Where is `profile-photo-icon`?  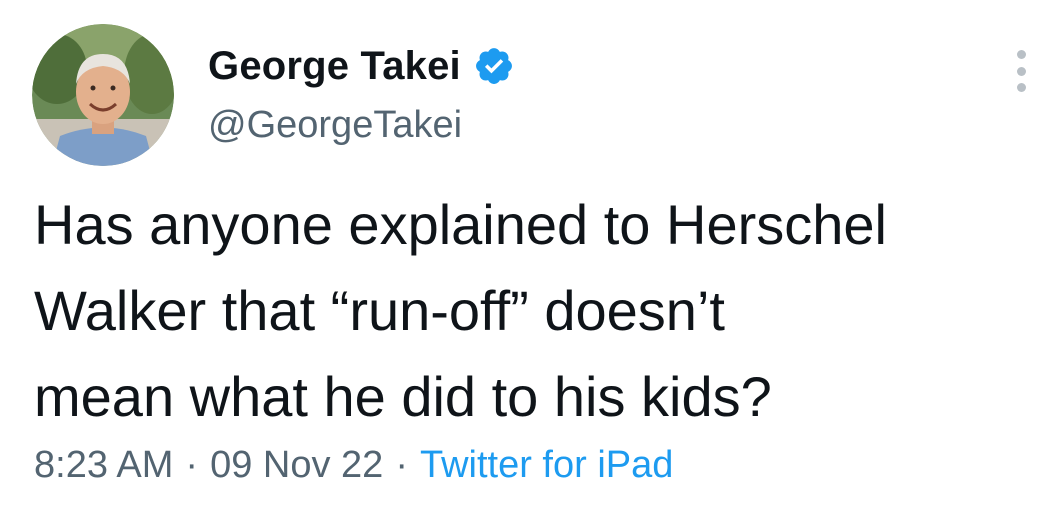 profile-photo-icon is located at coordinates (103, 95).